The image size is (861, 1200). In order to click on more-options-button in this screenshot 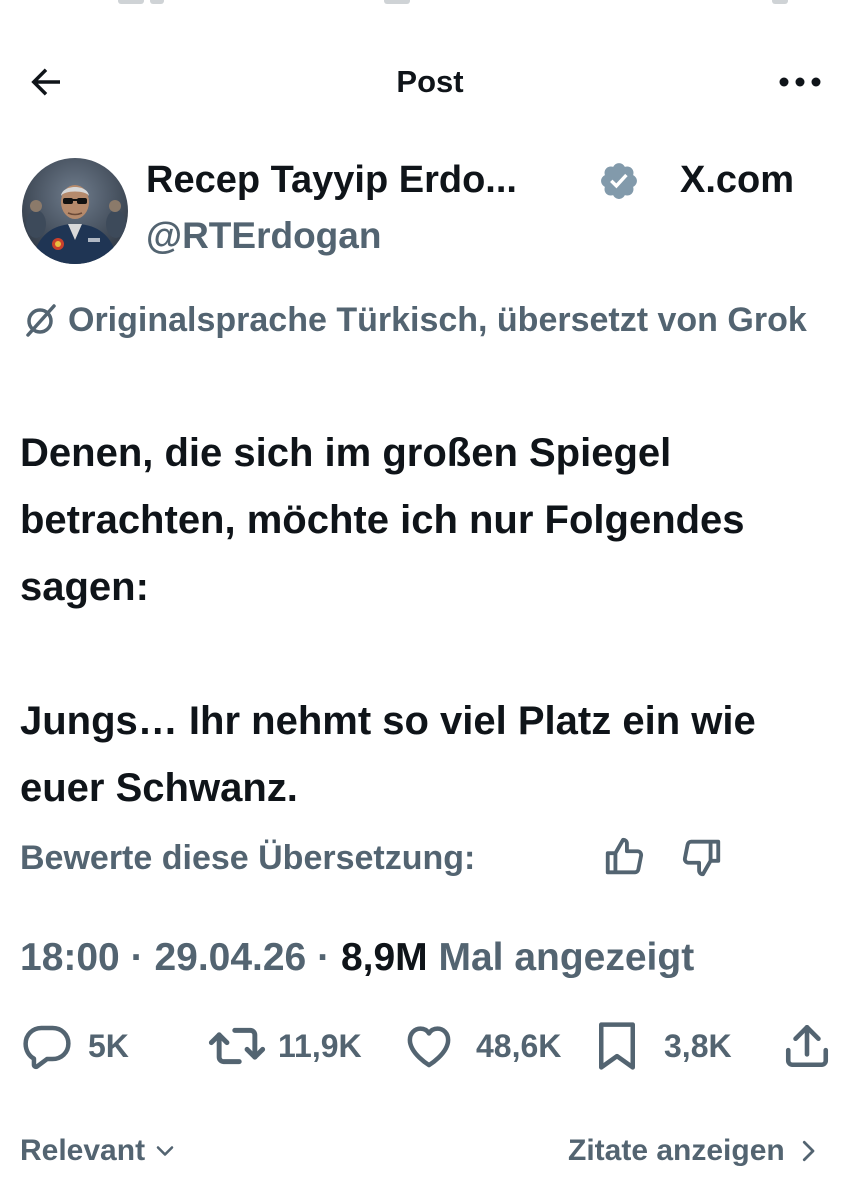, I will do `click(800, 82)`.